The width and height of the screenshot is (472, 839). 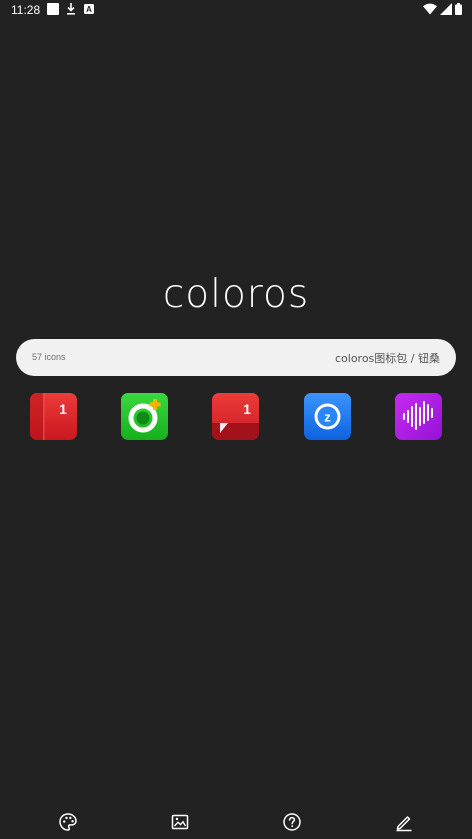 I want to click on svg-text: z, so click(x=327, y=417).